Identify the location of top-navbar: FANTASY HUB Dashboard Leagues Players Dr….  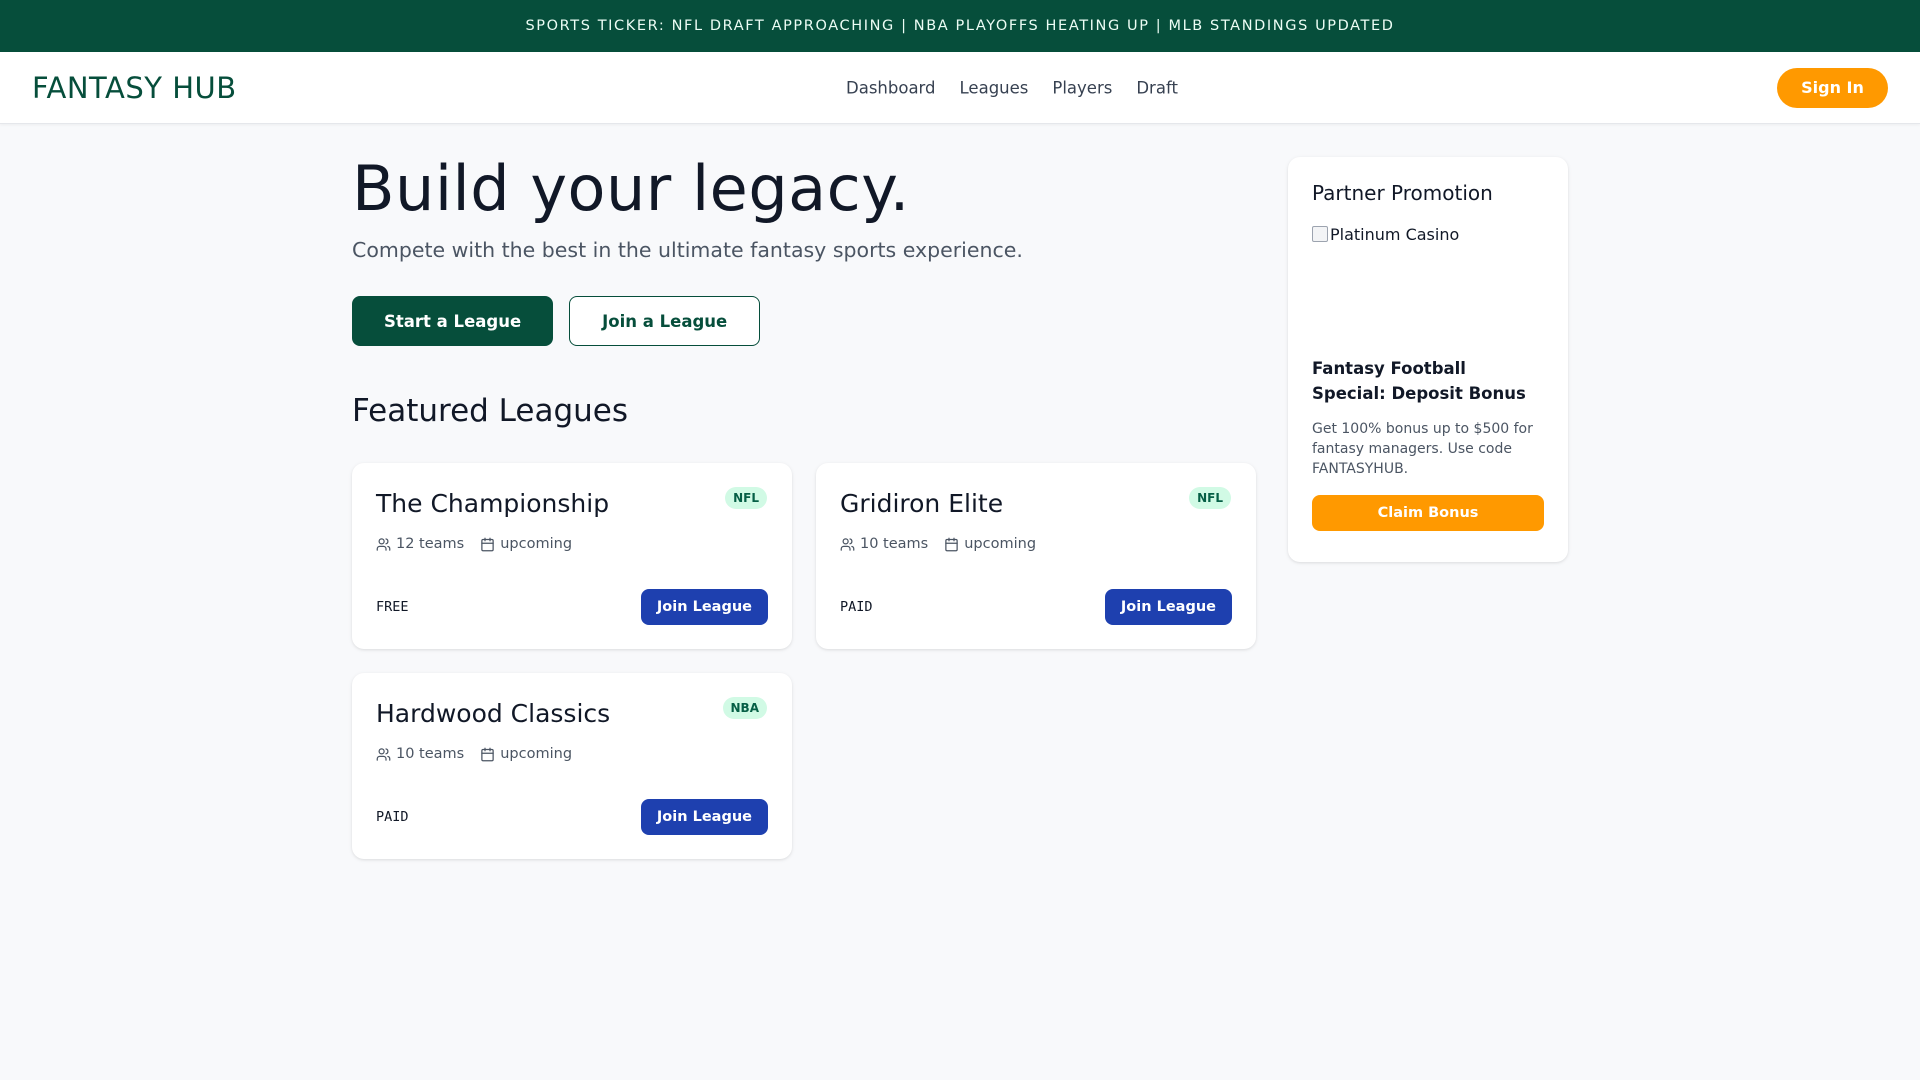
(960, 88).